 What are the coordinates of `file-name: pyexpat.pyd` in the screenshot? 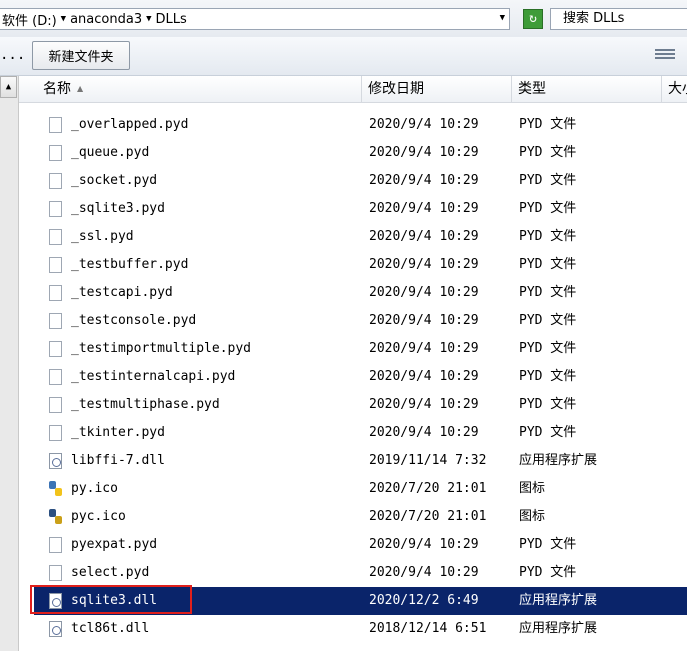 It's located at (114, 544).